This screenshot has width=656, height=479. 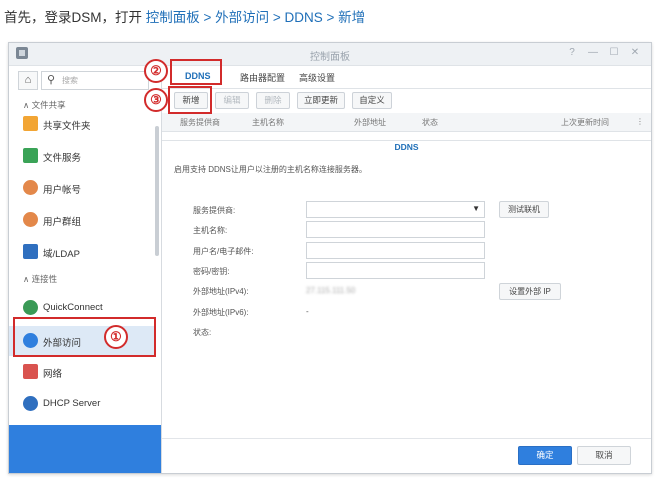 I want to click on sidebar-item-domain-ldap: 域/LDAP, so click(x=81, y=253).